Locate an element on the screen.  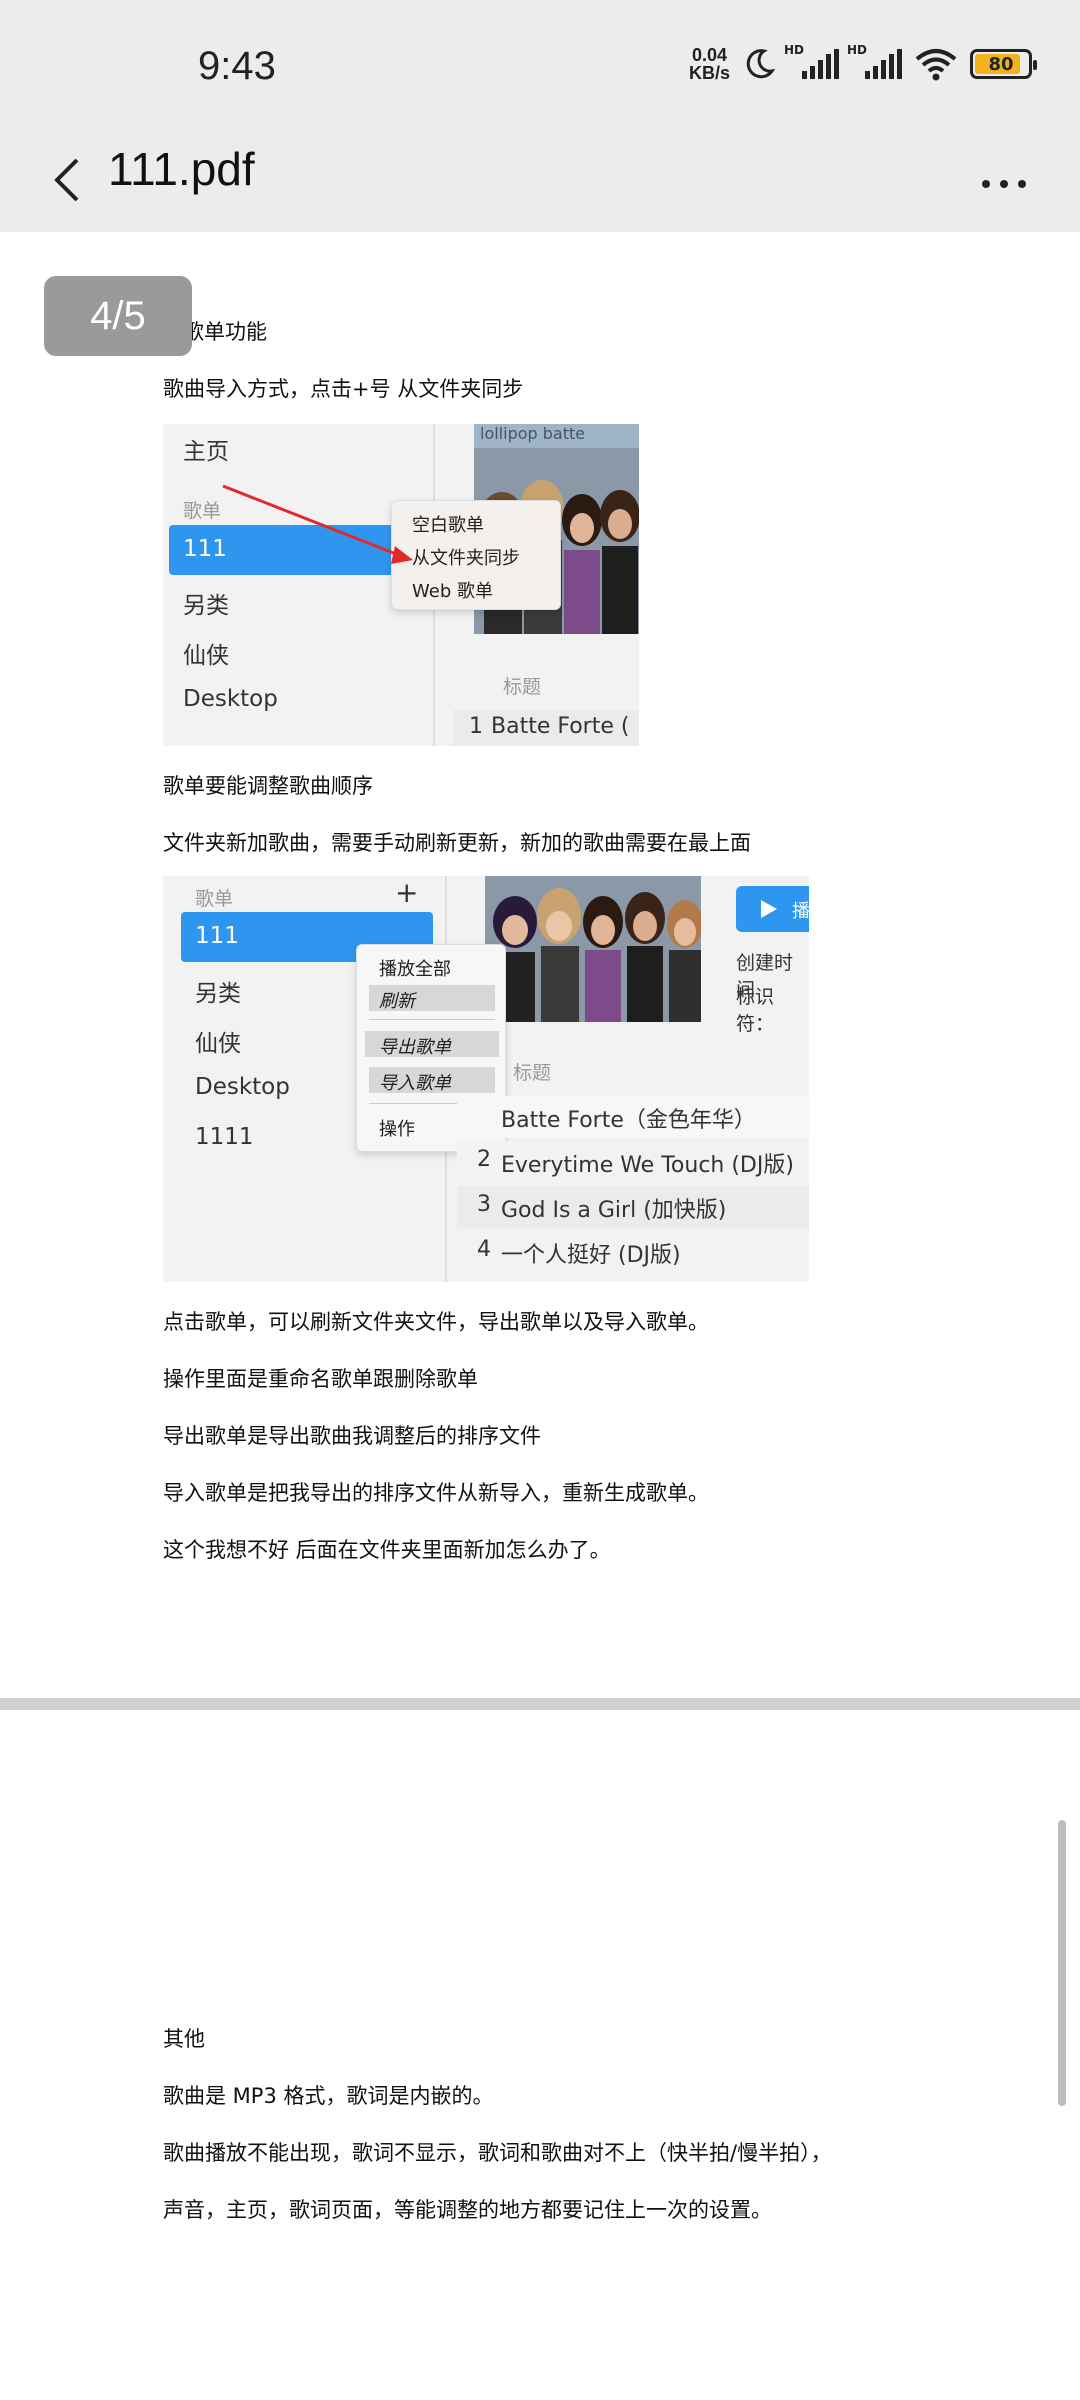
paragraph: 点击歌单，可以刷新文件夹文件，导出歌单以及导入歌单。 is located at coordinates (436, 1322).